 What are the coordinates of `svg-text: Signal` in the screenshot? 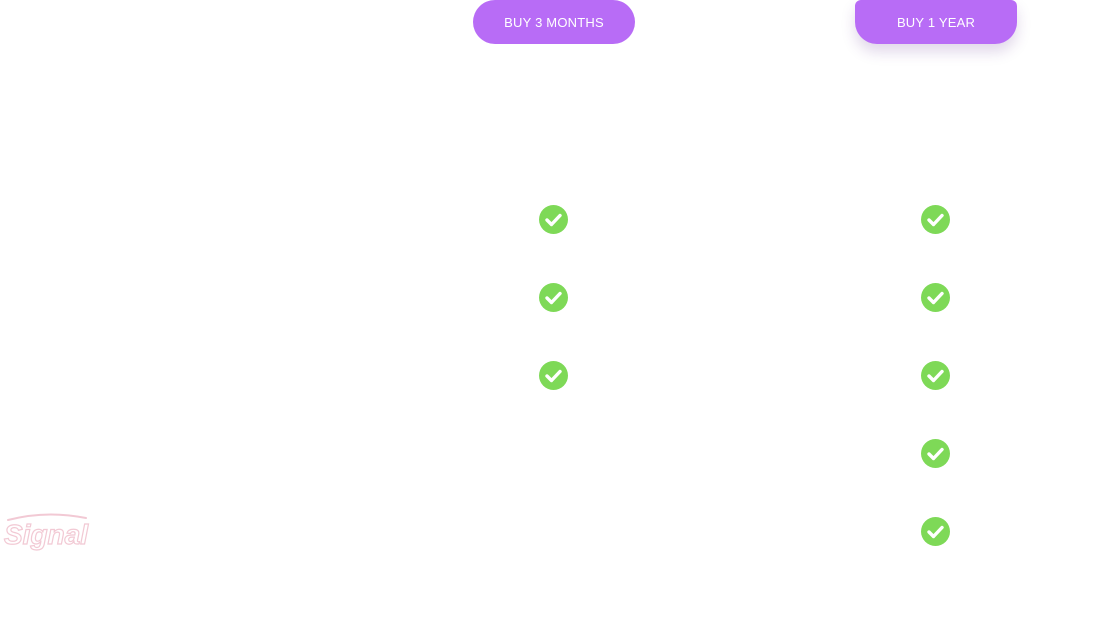 It's located at (46, 534).